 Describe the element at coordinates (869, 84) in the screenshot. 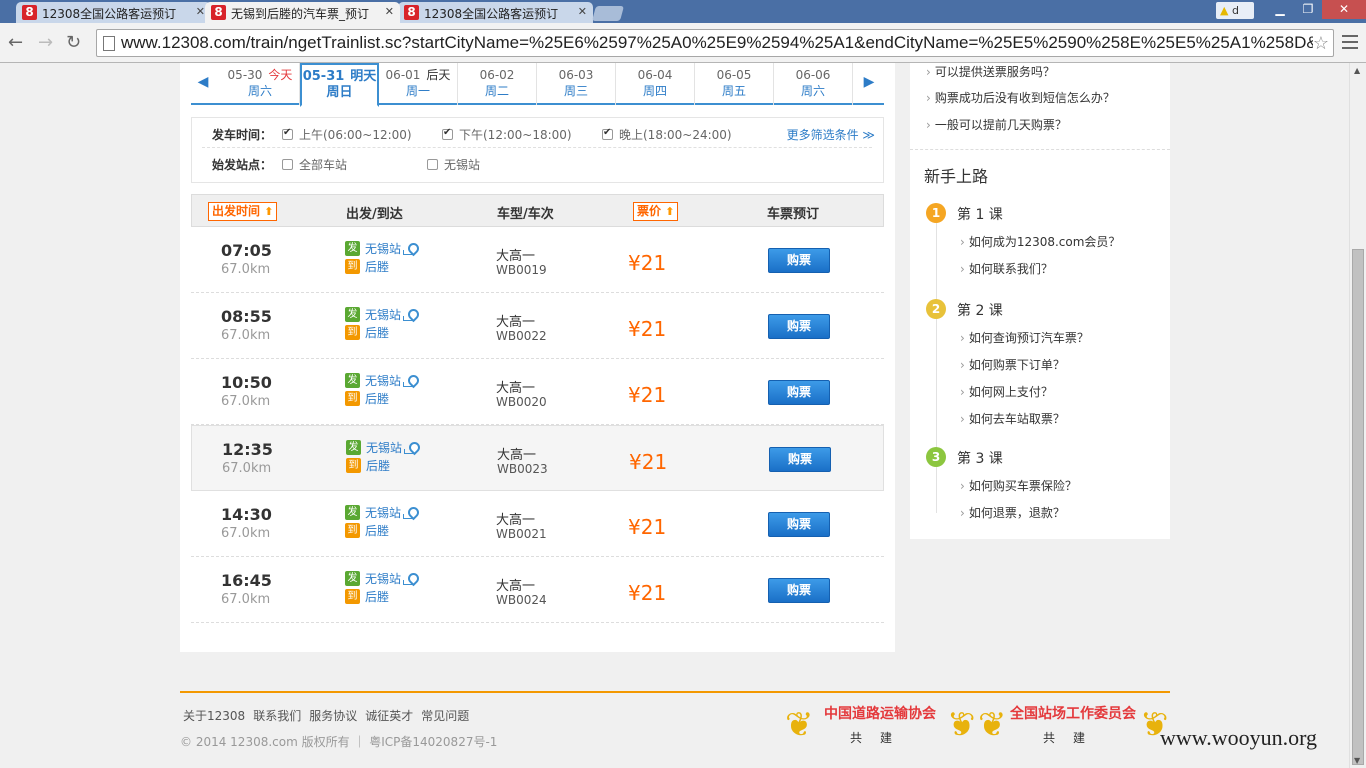

I see `next-date-arrow-icon: ▶` at that location.